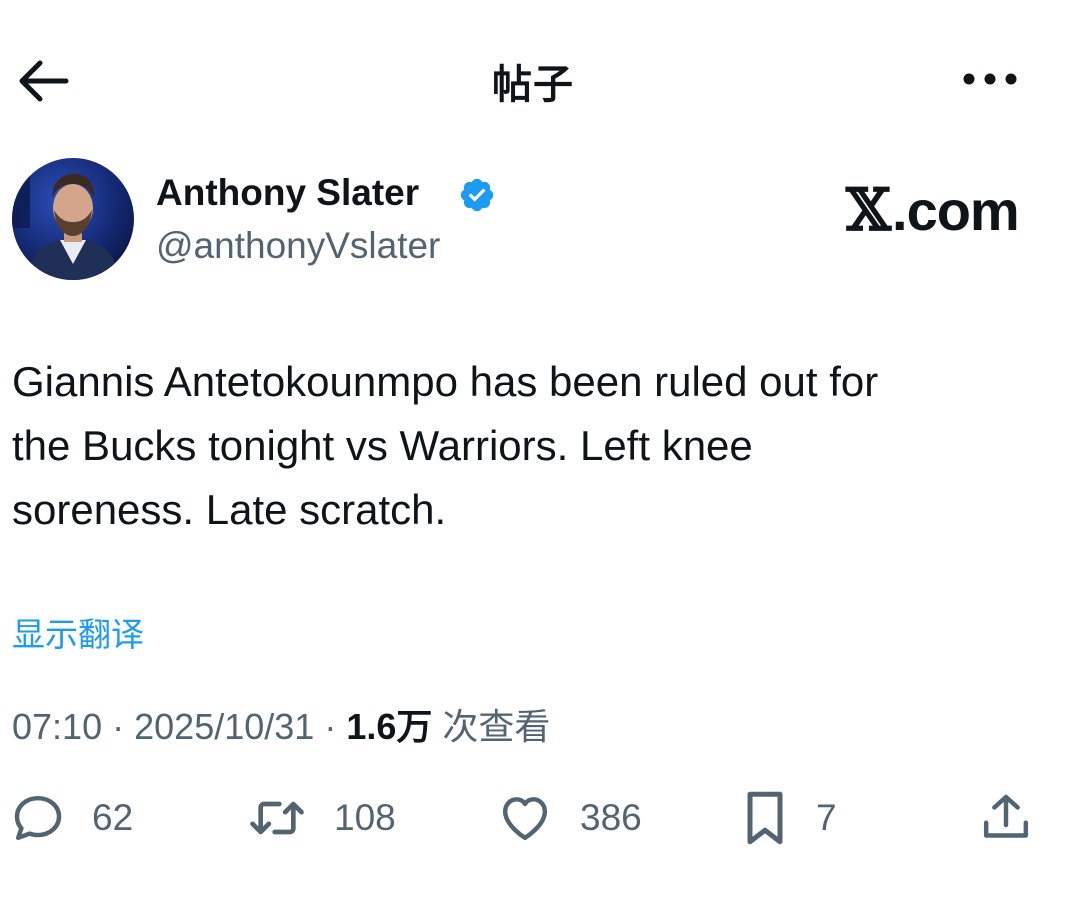 The width and height of the screenshot is (1066, 898). Describe the element at coordinates (73, 219) in the screenshot. I see `avatar` at that location.